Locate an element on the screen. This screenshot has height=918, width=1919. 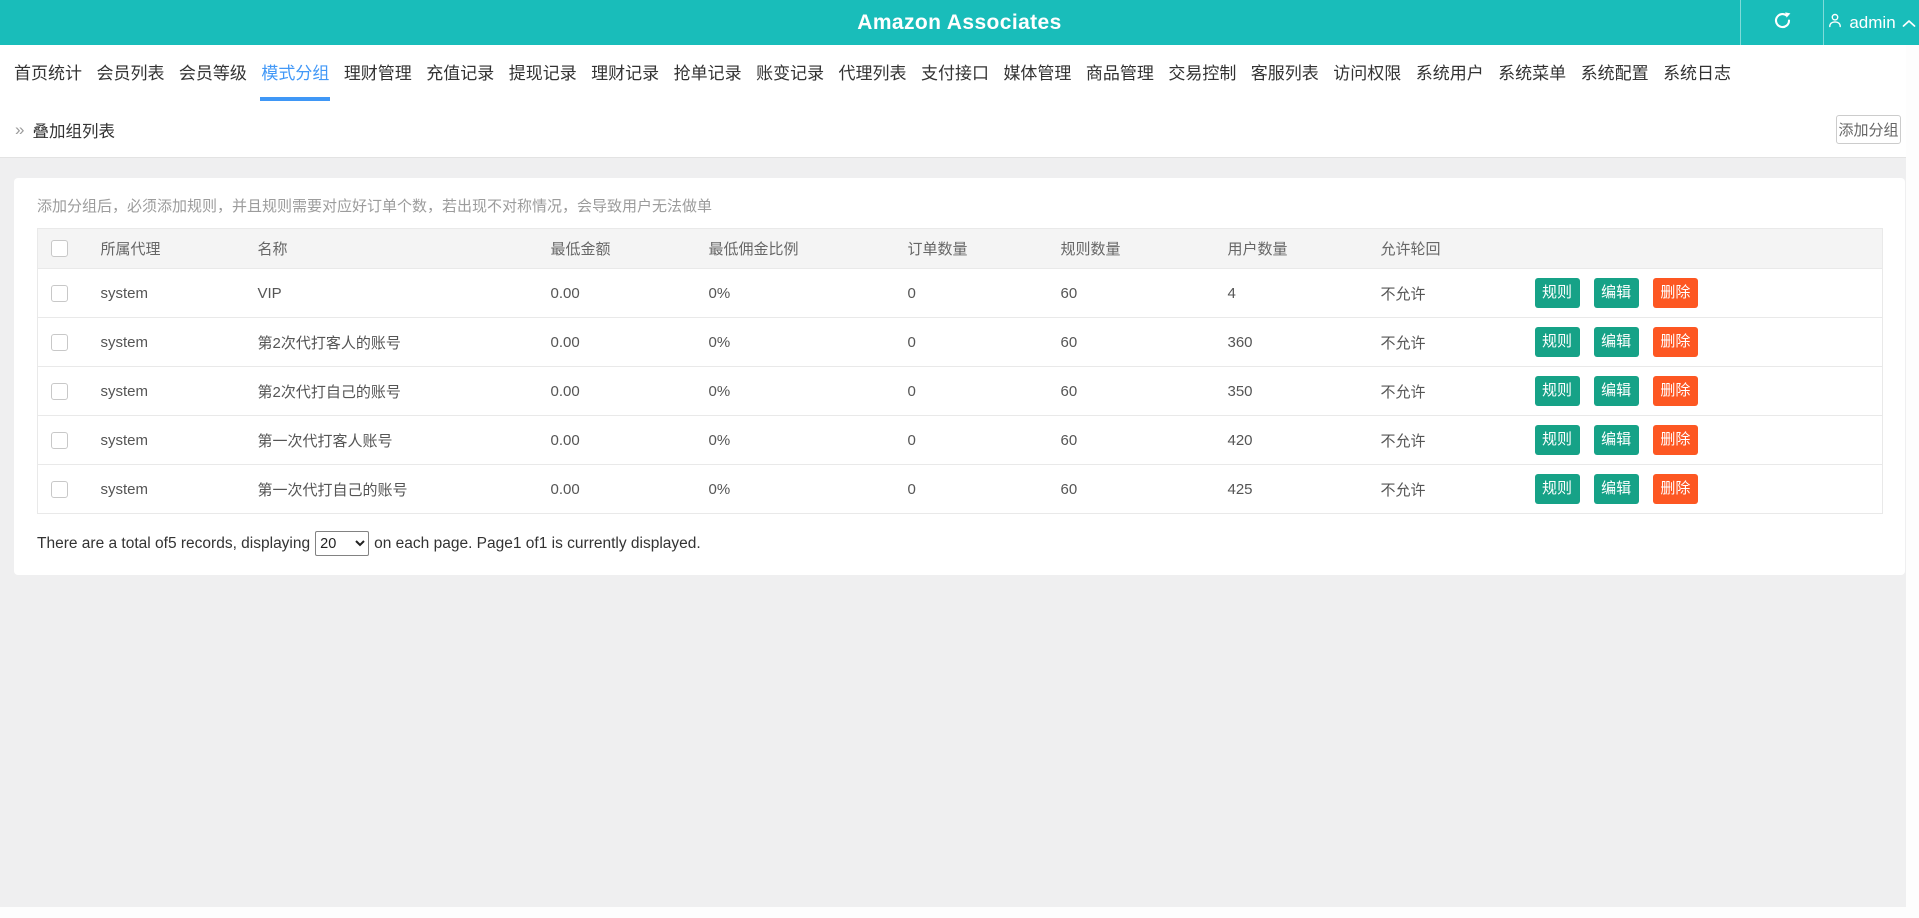
nav-item-9: 抢单记录 is located at coordinates (708, 73).